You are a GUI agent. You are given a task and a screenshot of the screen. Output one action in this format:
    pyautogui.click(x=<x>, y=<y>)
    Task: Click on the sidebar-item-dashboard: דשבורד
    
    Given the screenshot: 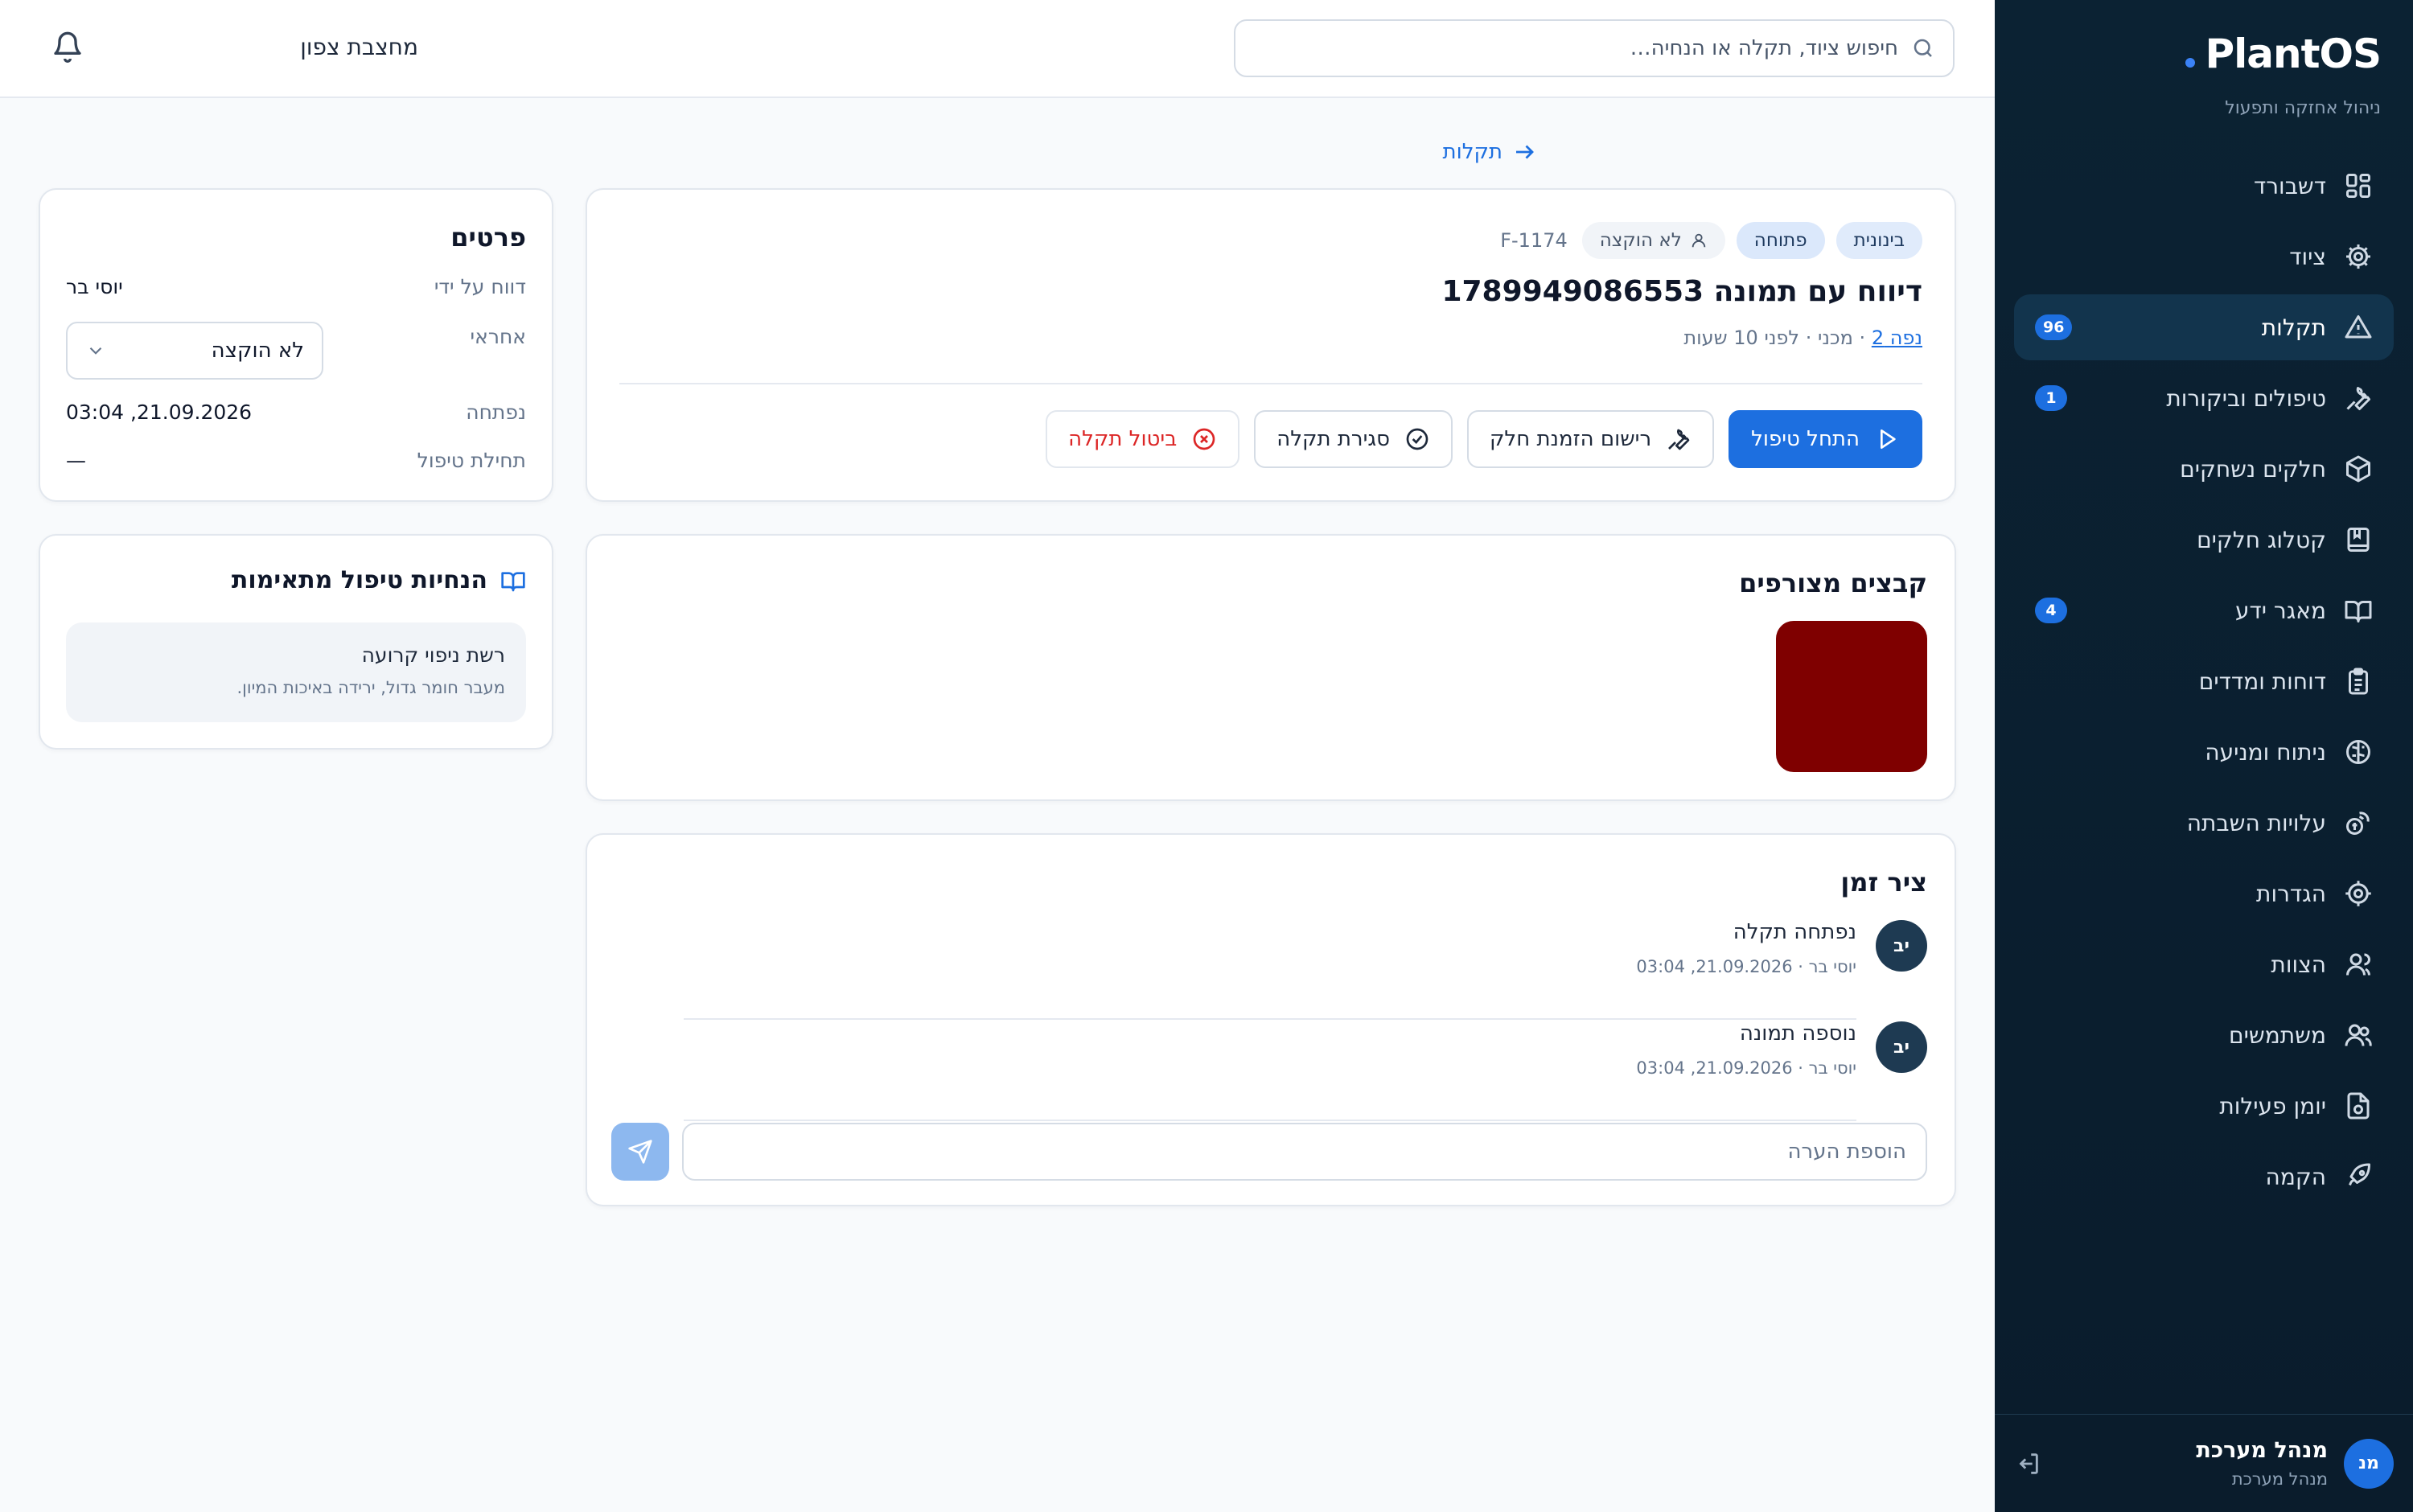 What is the action you would take?
    pyautogui.click(x=2204, y=186)
    